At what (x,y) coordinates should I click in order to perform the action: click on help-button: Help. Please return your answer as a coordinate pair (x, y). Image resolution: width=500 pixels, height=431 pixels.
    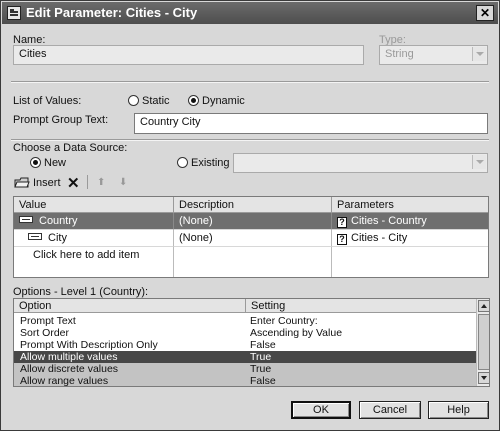
    Looking at the image, I should click on (458, 410).